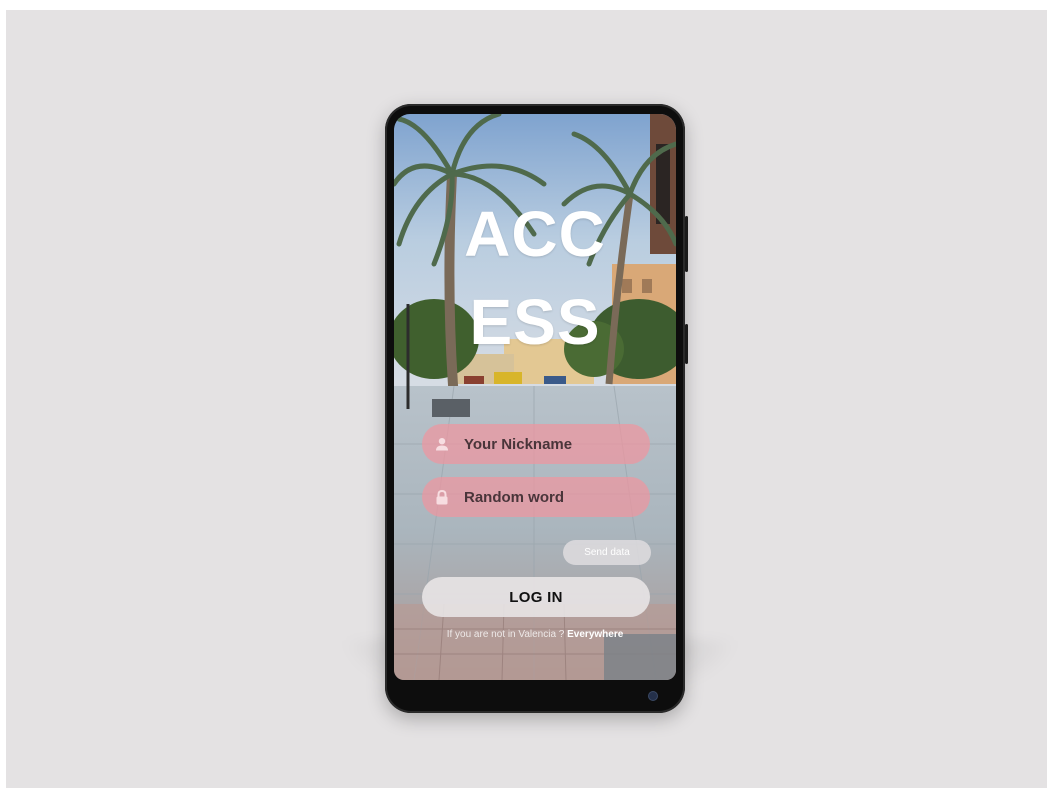 Image resolution: width=1053 pixels, height=798 pixels. Describe the element at coordinates (442, 444) in the screenshot. I see `user-icon` at that location.